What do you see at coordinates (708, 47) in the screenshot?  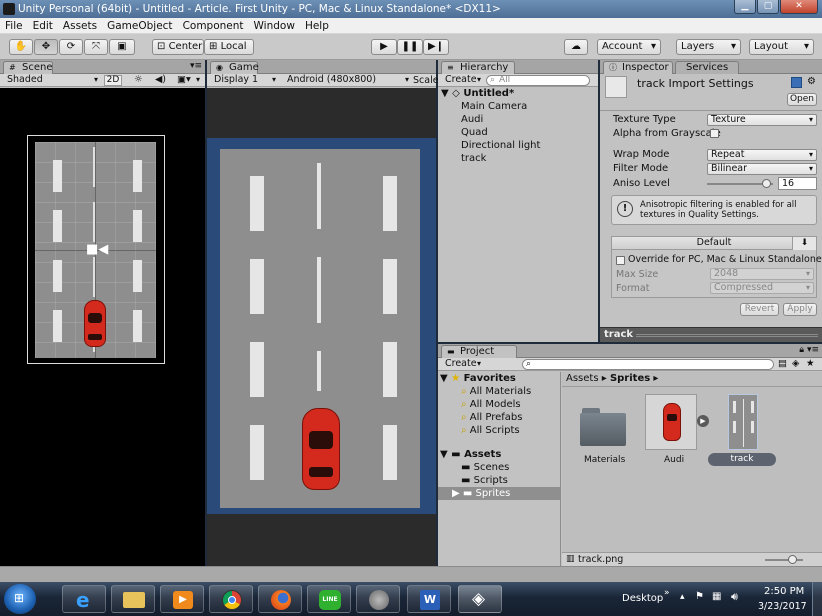 I see `layers-dropdown: Layers ▾` at bounding box center [708, 47].